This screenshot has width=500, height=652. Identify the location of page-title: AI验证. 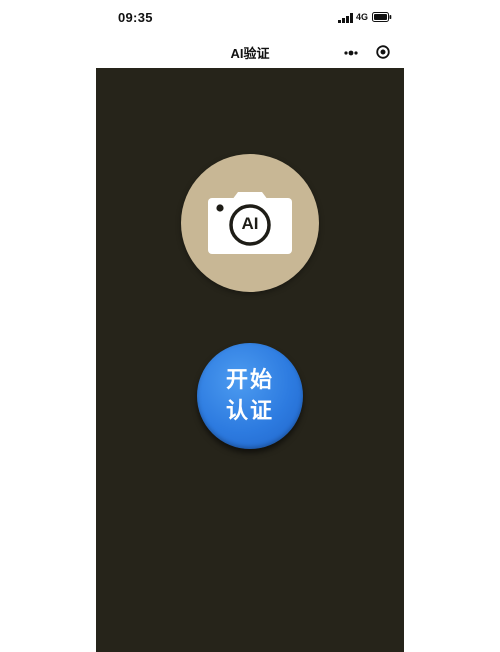
(250, 53).